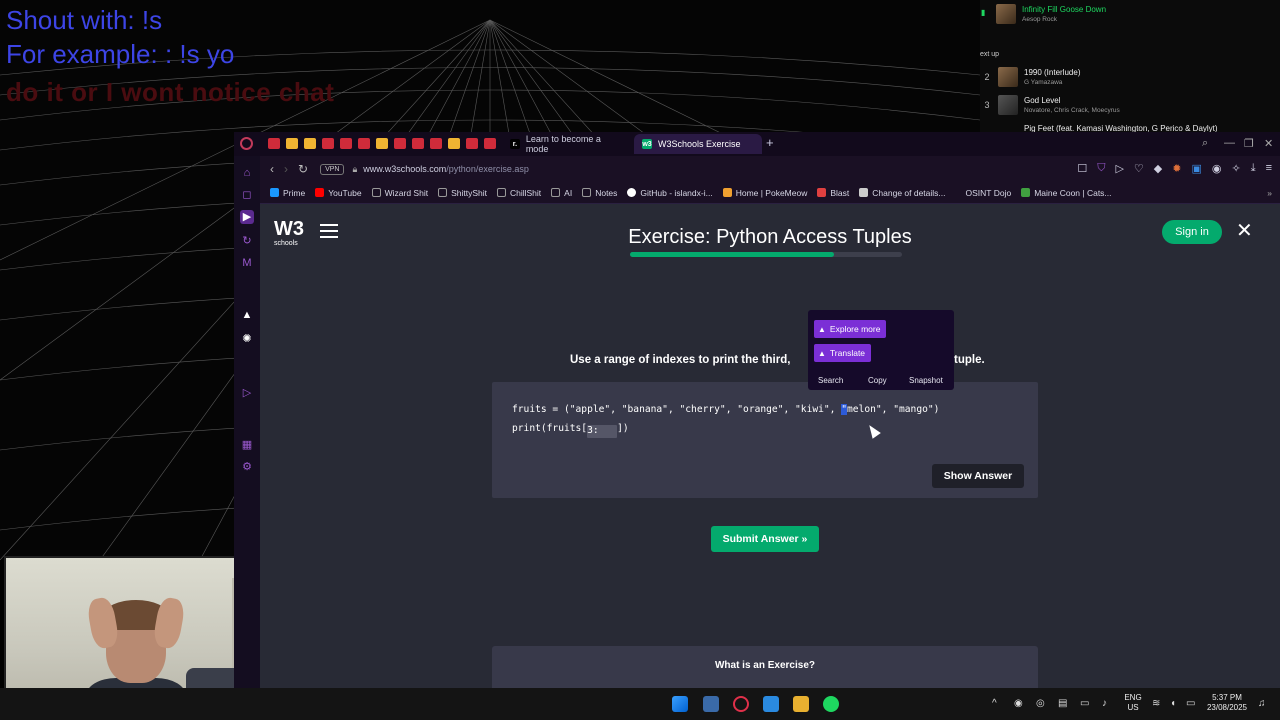 The width and height of the screenshot is (1280, 720). What do you see at coordinates (1269, 168) in the screenshot?
I see `menu-icon: ≡` at bounding box center [1269, 168].